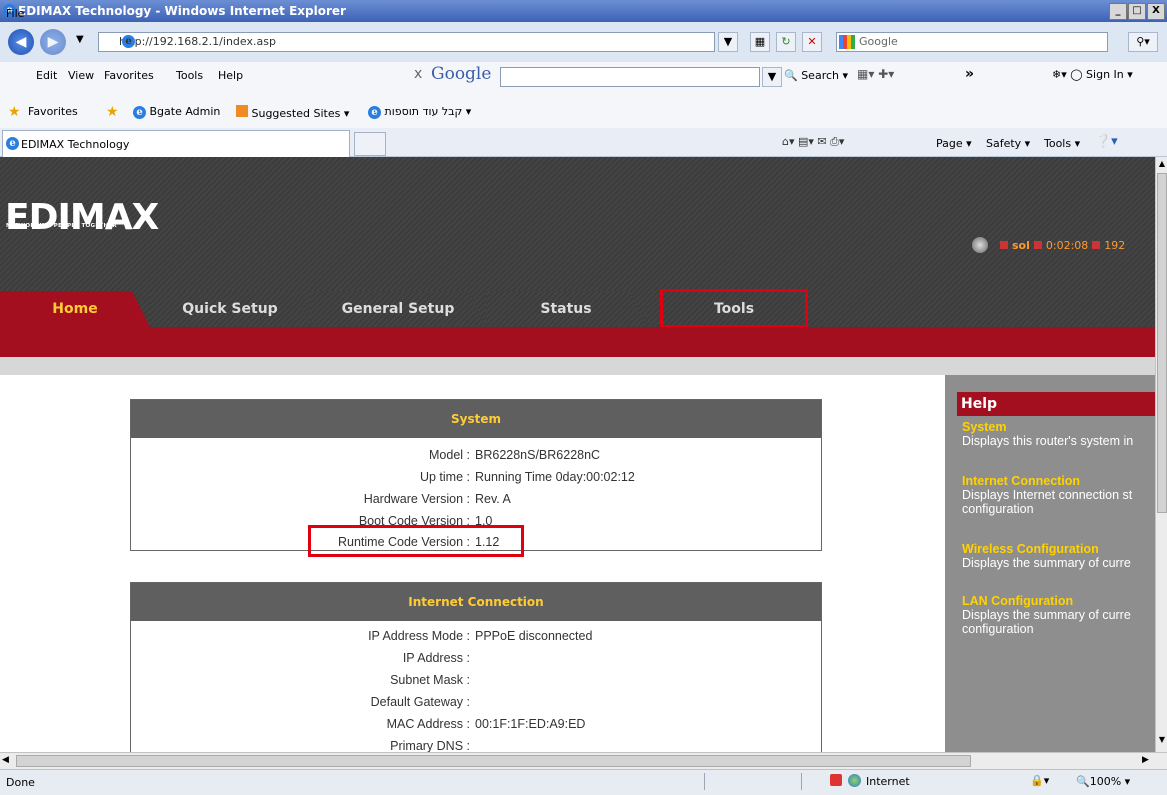  What do you see at coordinates (370, 144) in the screenshot?
I see `new-tab-button` at bounding box center [370, 144].